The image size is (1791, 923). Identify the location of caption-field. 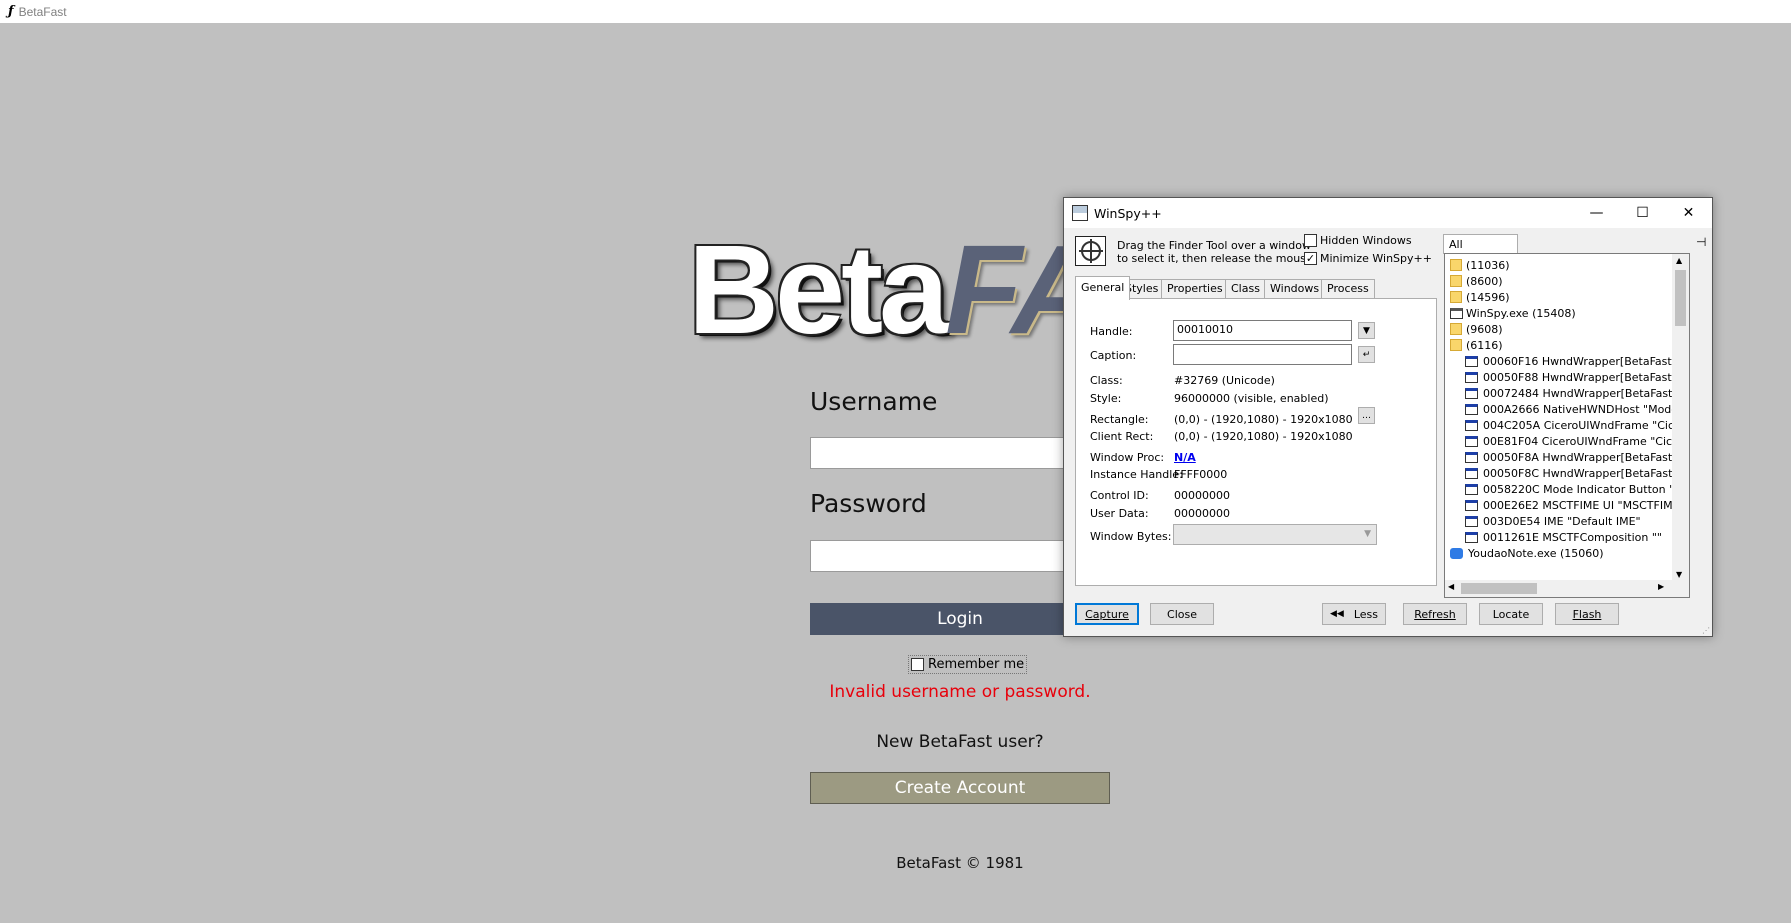
(1262, 354).